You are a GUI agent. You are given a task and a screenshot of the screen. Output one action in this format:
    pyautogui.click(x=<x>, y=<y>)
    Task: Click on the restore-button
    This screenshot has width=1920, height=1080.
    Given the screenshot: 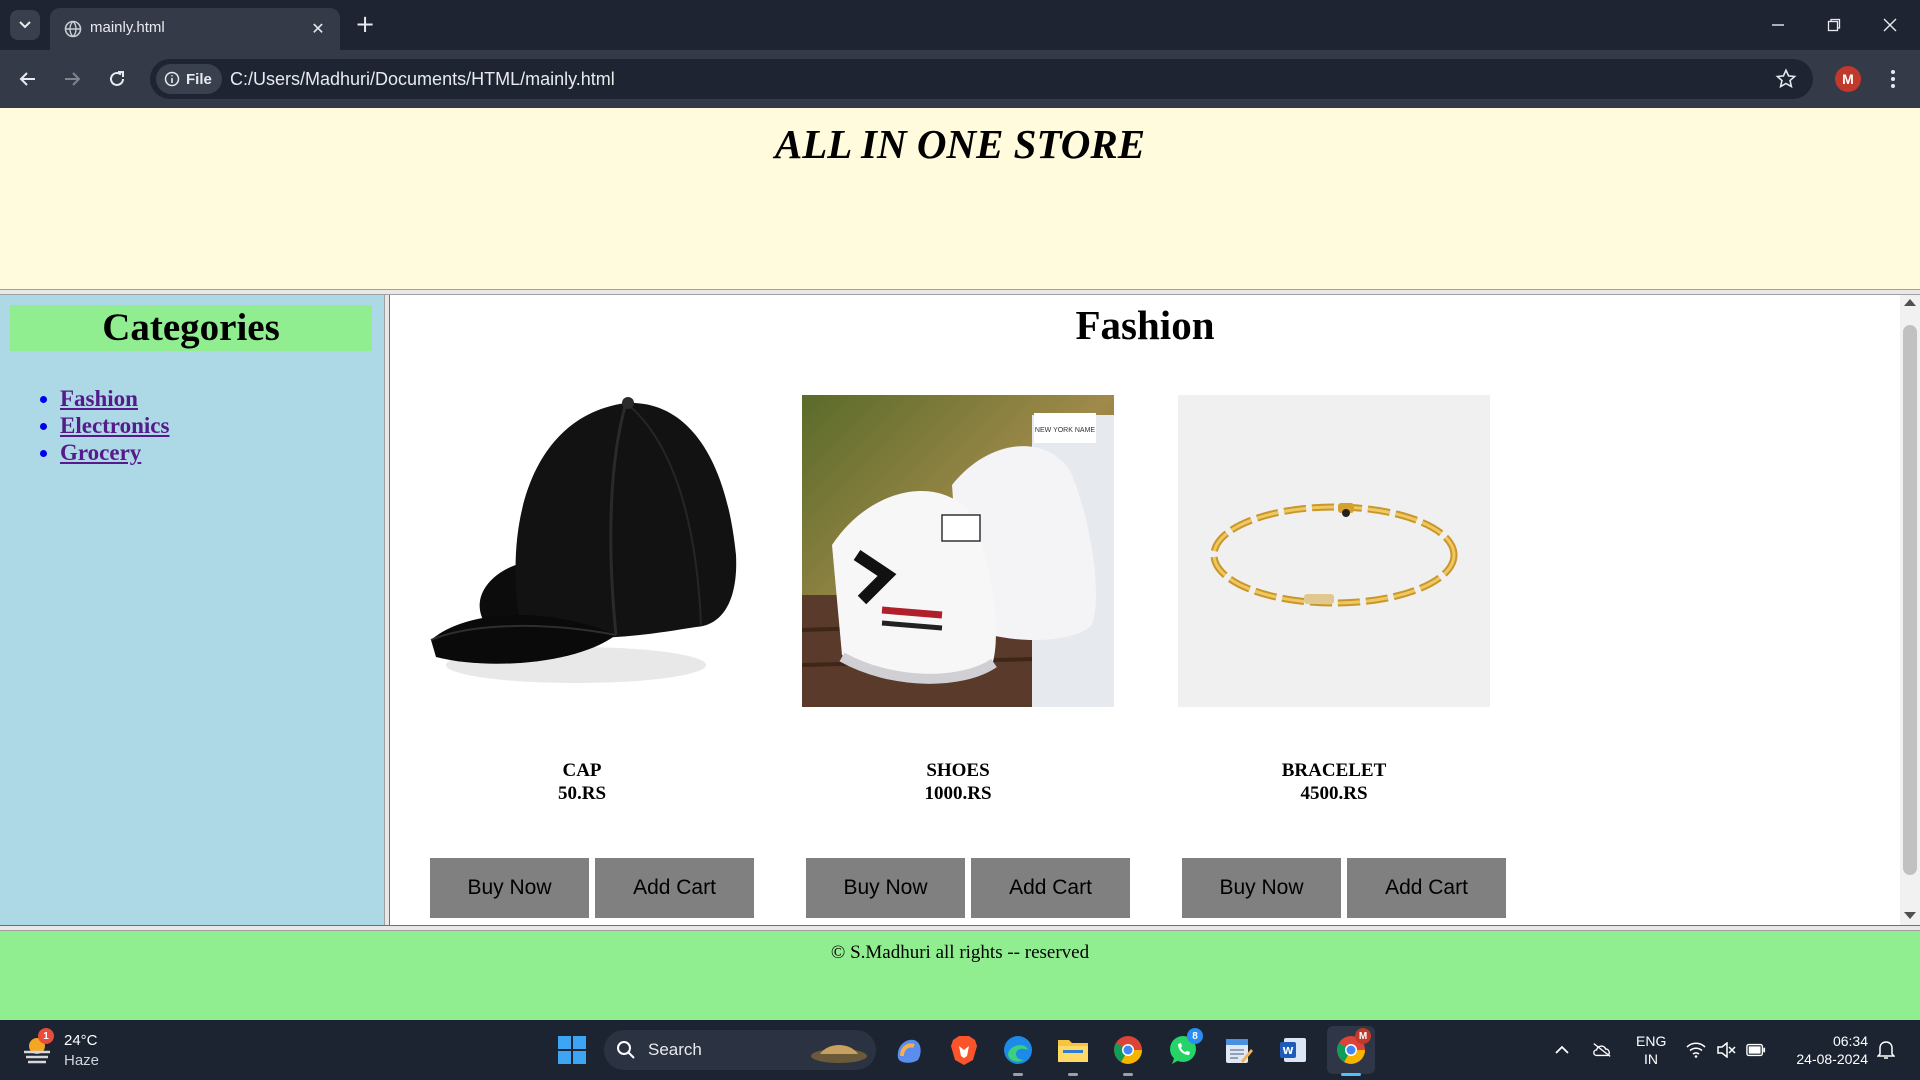 What is the action you would take?
    pyautogui.click(x=1834, y=25)
    